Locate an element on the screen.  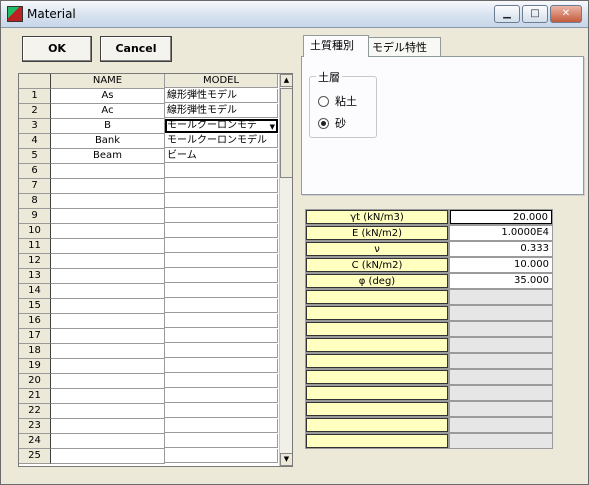
row-number-cell: 4 is located at coordinates (35, 141).